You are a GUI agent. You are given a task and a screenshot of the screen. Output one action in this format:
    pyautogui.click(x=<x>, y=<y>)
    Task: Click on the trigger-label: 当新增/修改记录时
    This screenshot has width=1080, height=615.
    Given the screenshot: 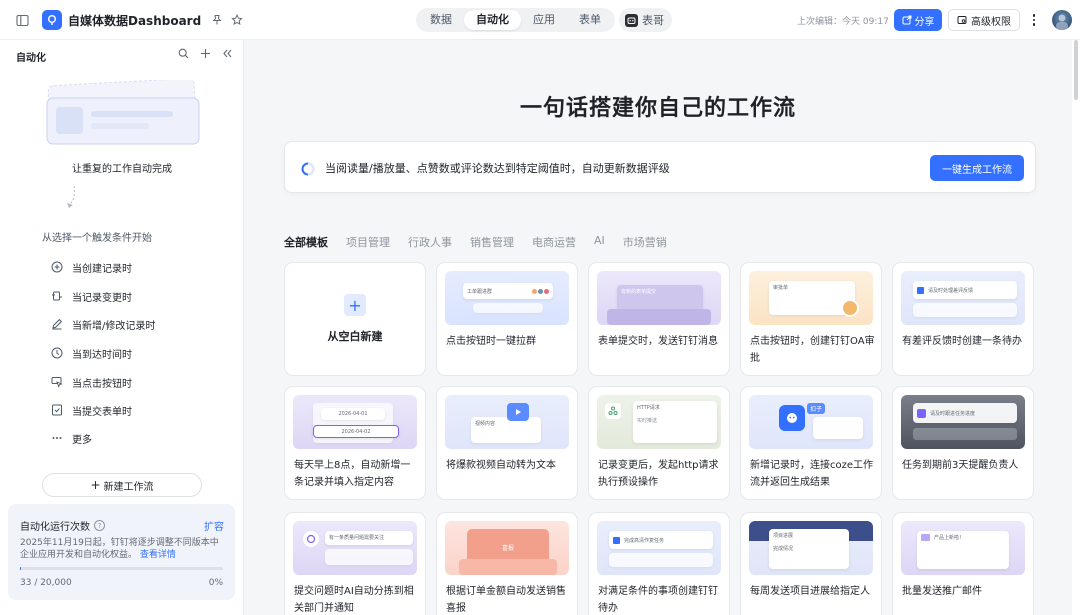 What is the action you would take?
    pyautogui.click(x=114, y=326)
    